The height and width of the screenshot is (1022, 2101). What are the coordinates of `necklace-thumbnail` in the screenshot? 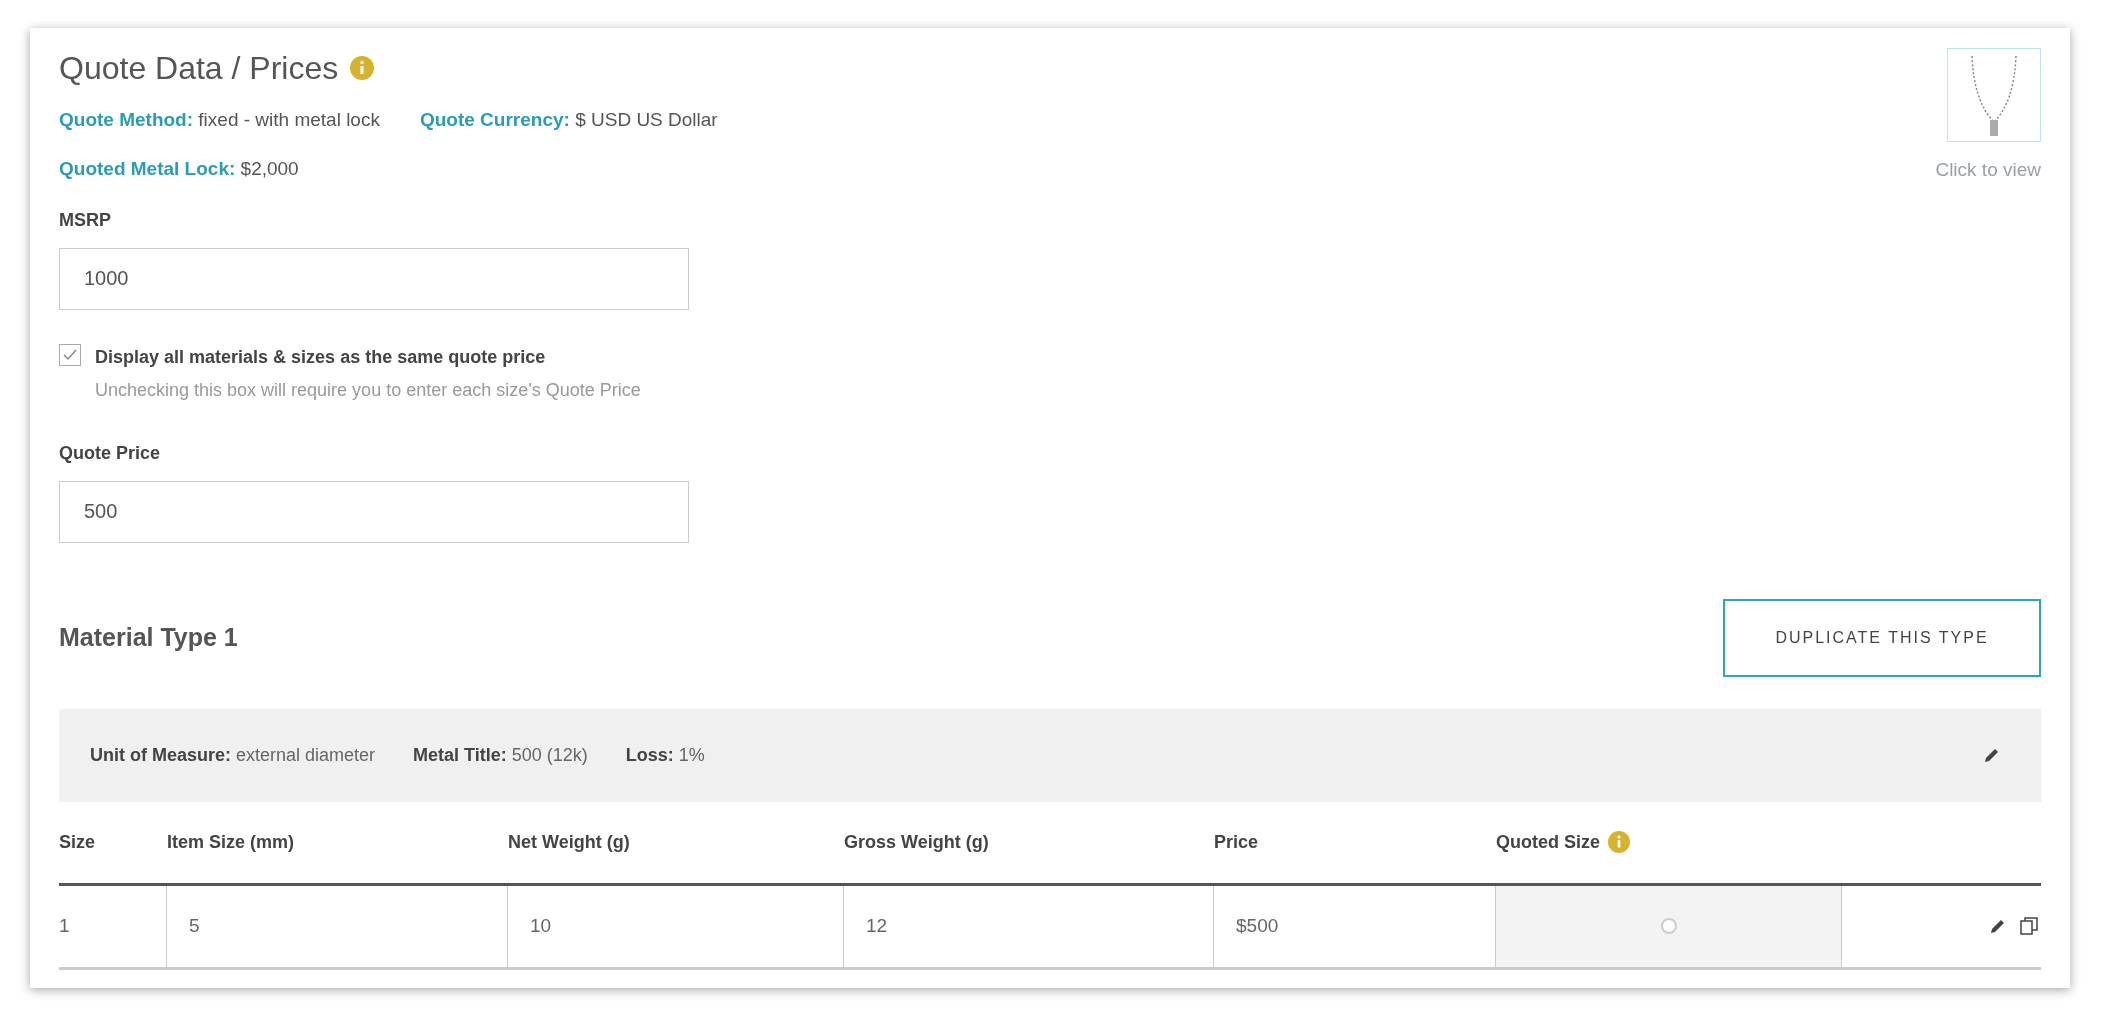 It's located at (1994, 95).